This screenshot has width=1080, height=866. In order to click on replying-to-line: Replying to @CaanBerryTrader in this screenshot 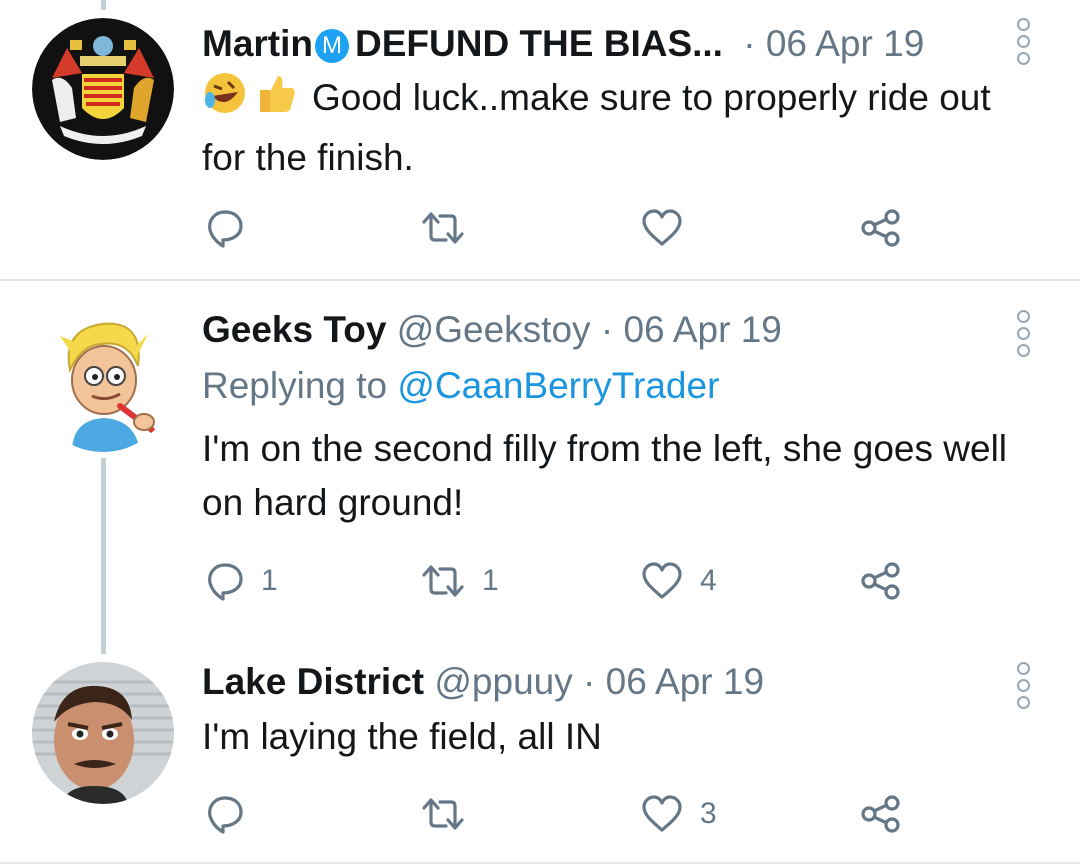, I will do `click(460, 386)`.